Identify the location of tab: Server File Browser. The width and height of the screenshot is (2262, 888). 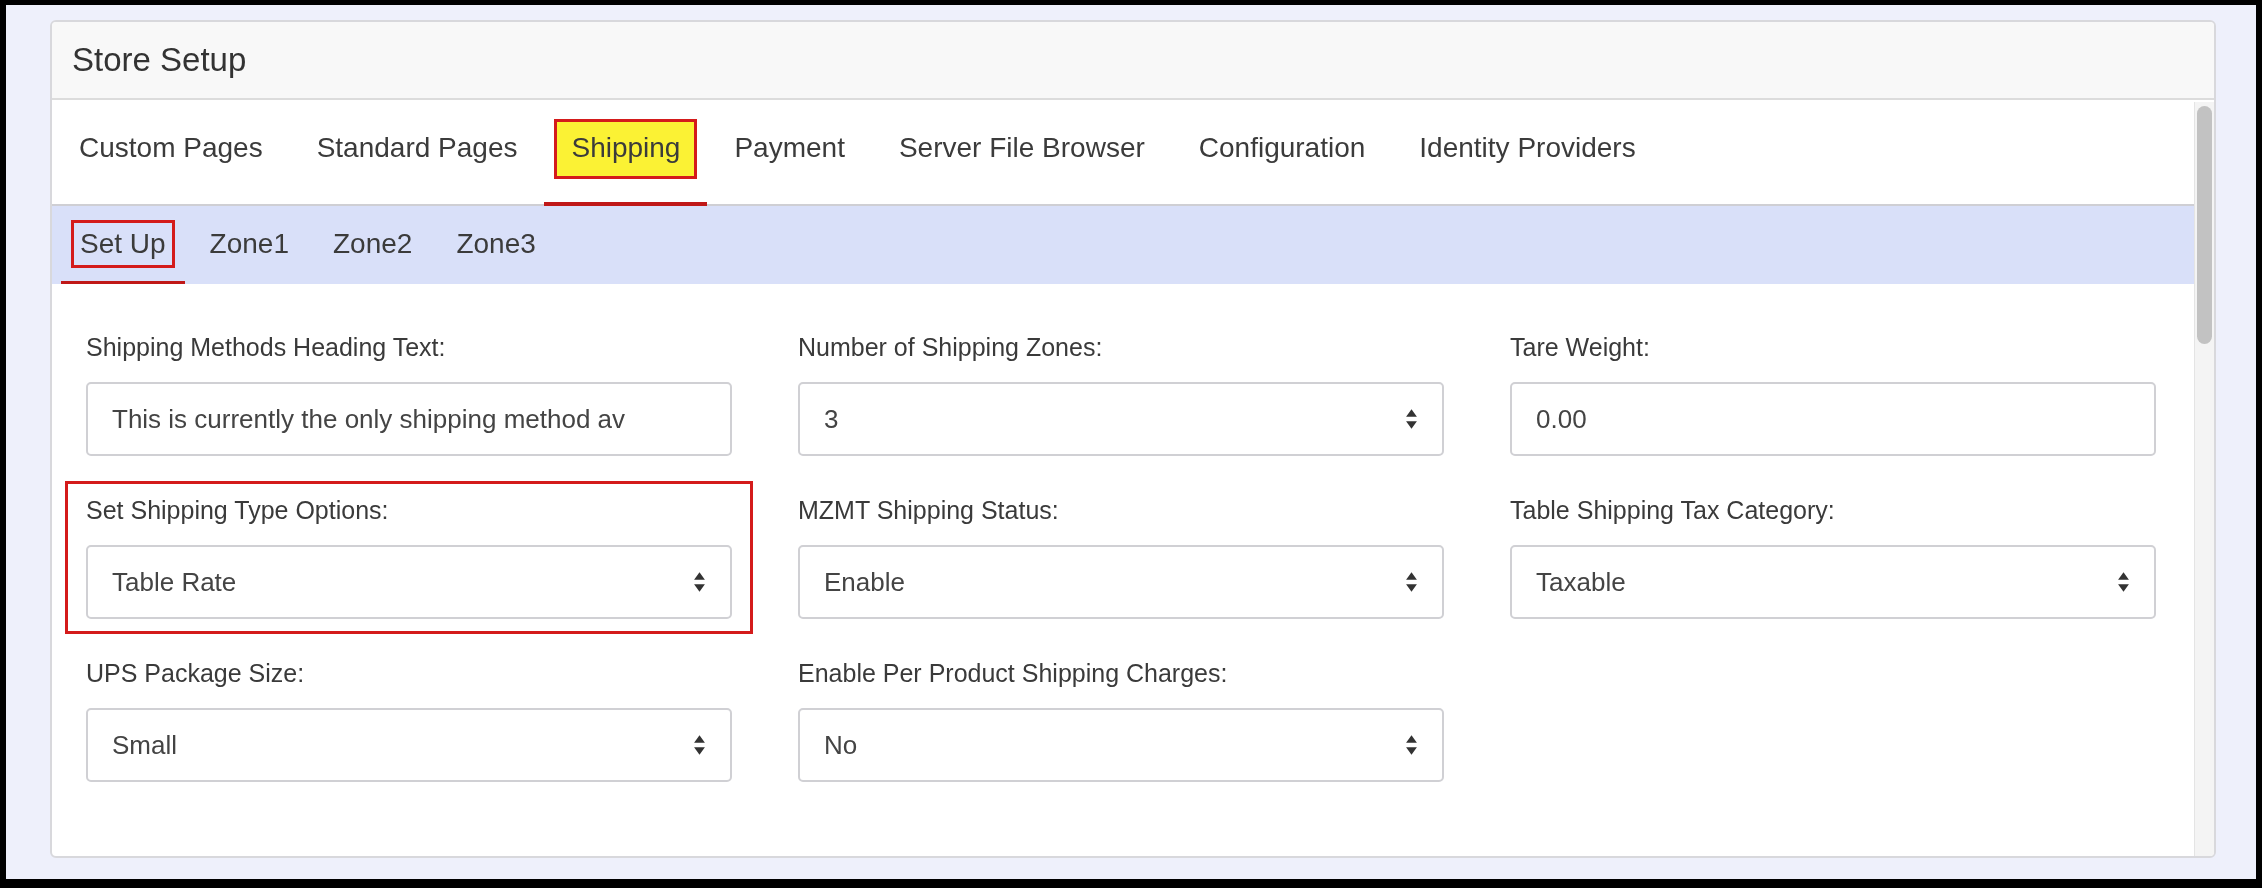
(1021, 149).